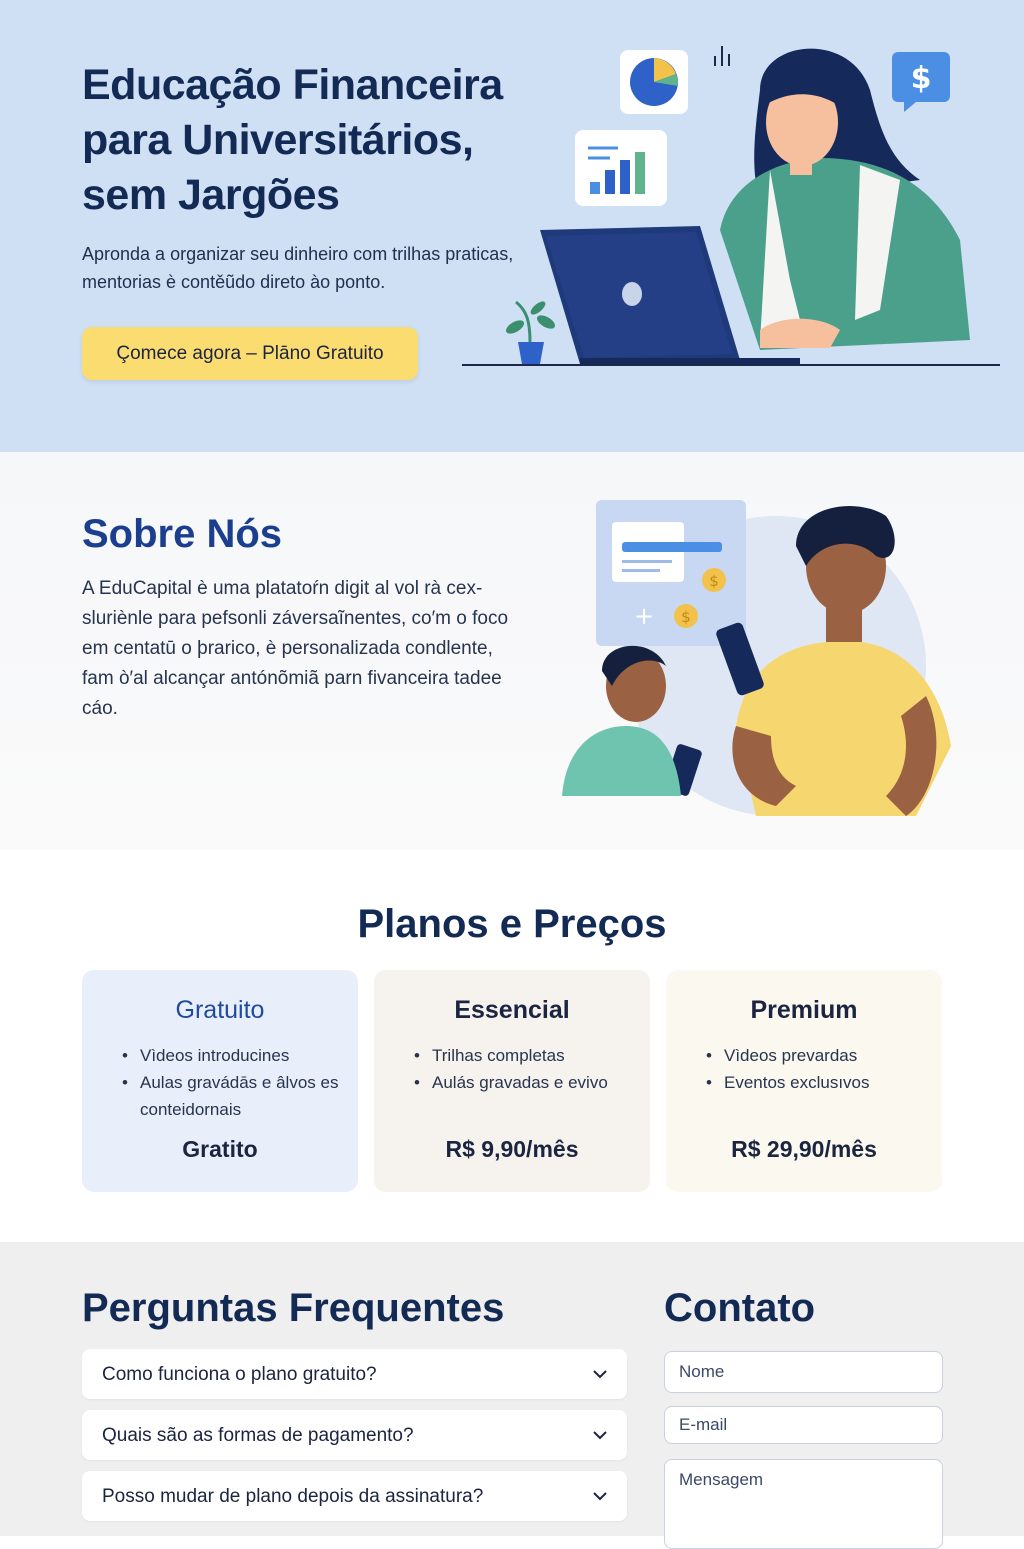 The image size is (1024, 1549). I want to click on bar-chart-icon, so click(621, 168).